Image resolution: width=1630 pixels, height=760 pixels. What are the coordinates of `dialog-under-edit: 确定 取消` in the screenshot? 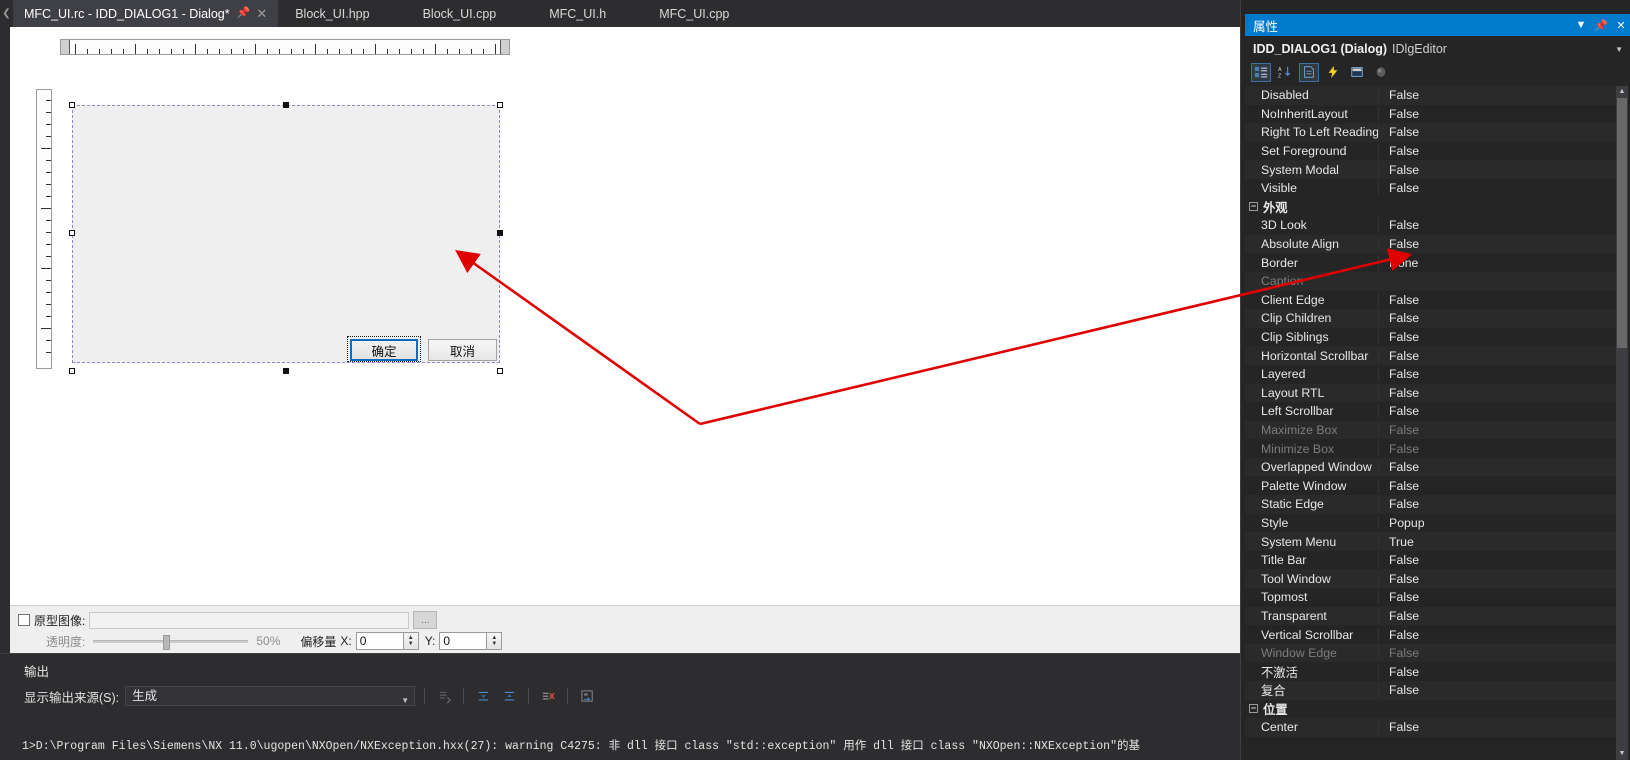 It's located at (286, 235).